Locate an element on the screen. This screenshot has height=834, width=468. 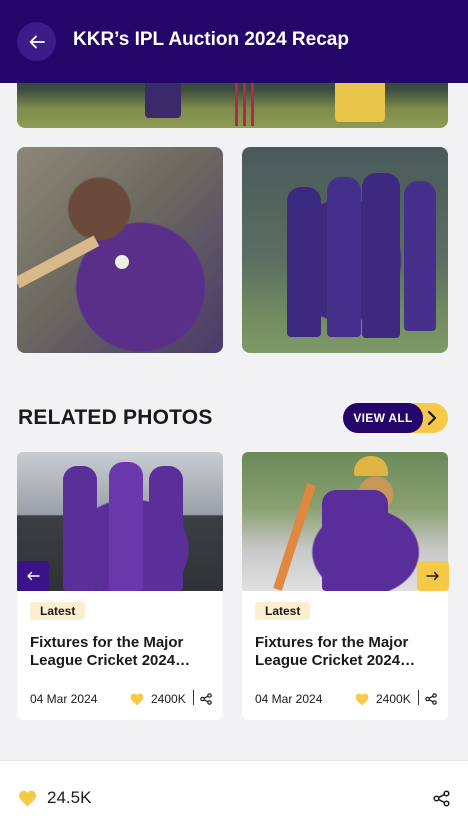
like-count: 24.5K is located at coordinates (69, 797).